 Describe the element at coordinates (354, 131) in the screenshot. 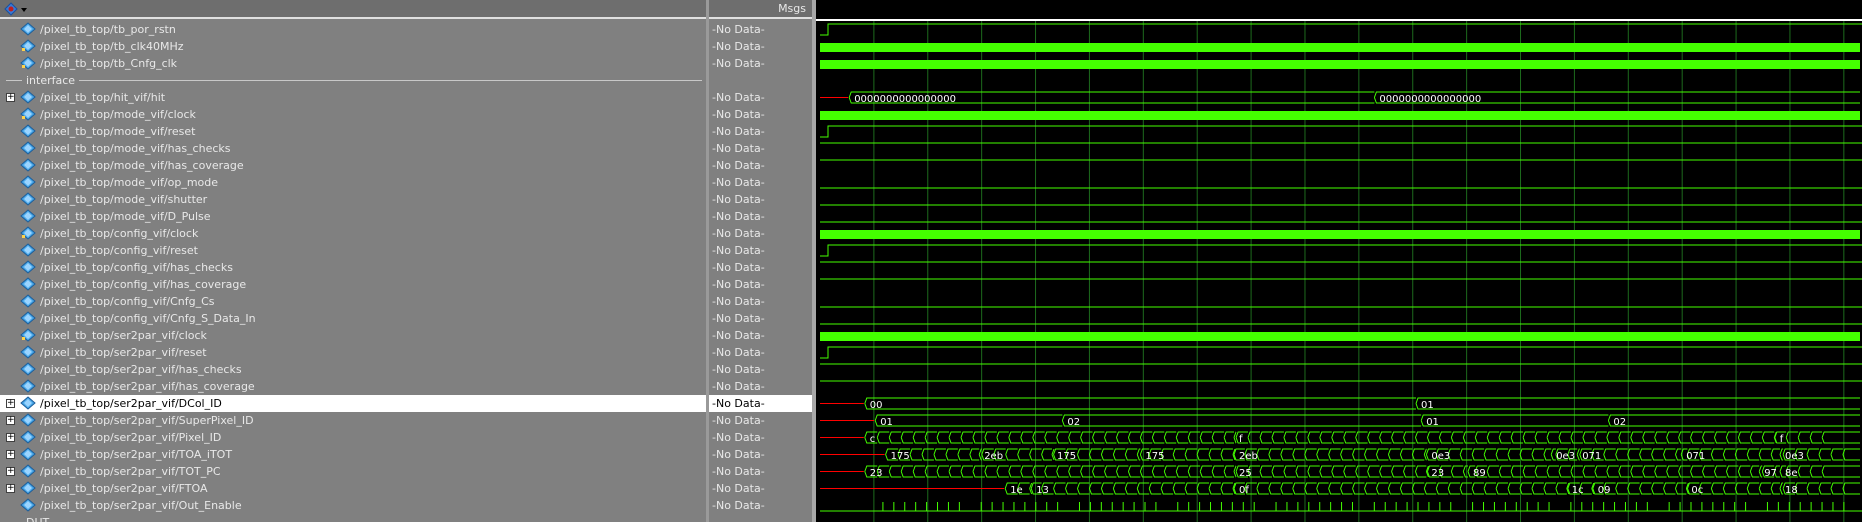

I see `signal-row: /pixel_tb_top/mode_vif/reset` at that location.